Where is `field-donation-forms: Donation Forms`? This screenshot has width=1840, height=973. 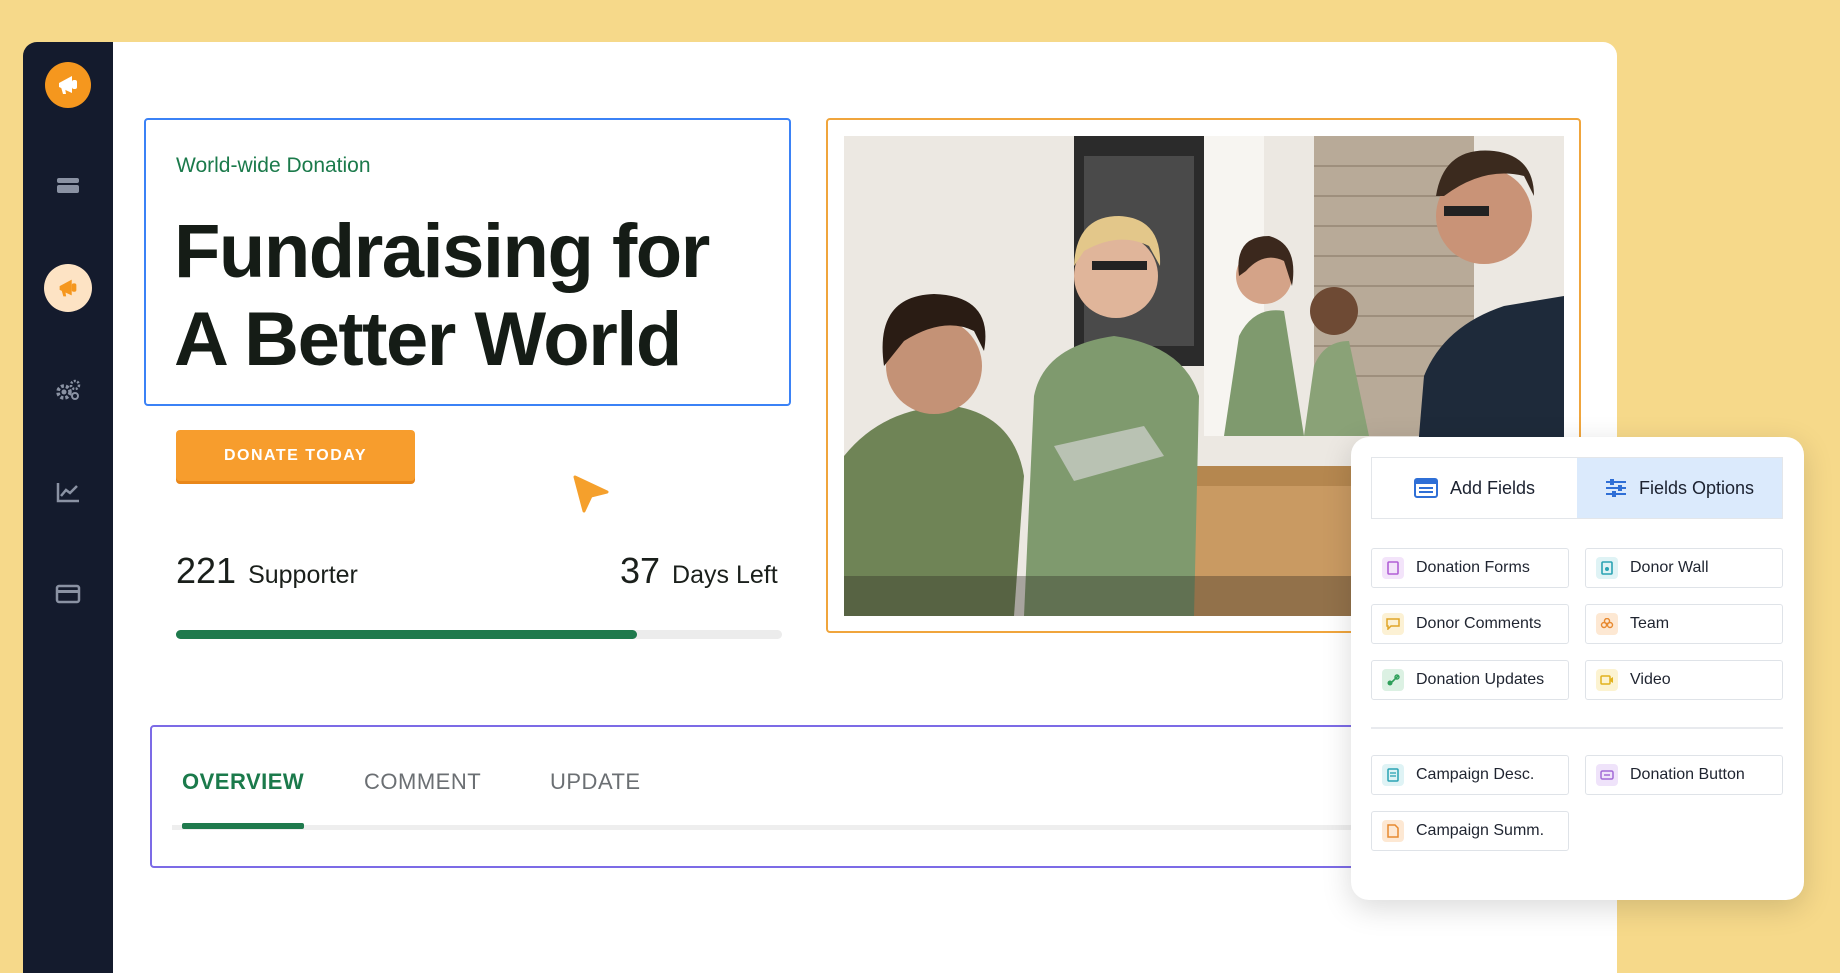 field-donation-forms: Donation Forms is located at coordinates (1470, 568).